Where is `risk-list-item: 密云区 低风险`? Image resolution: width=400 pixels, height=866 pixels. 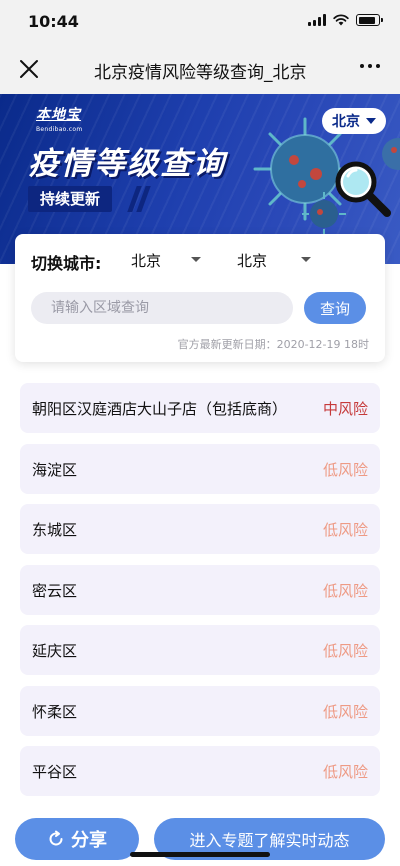
risk-list-item: 密云区 低风险 is located at coordinates (200, 589).